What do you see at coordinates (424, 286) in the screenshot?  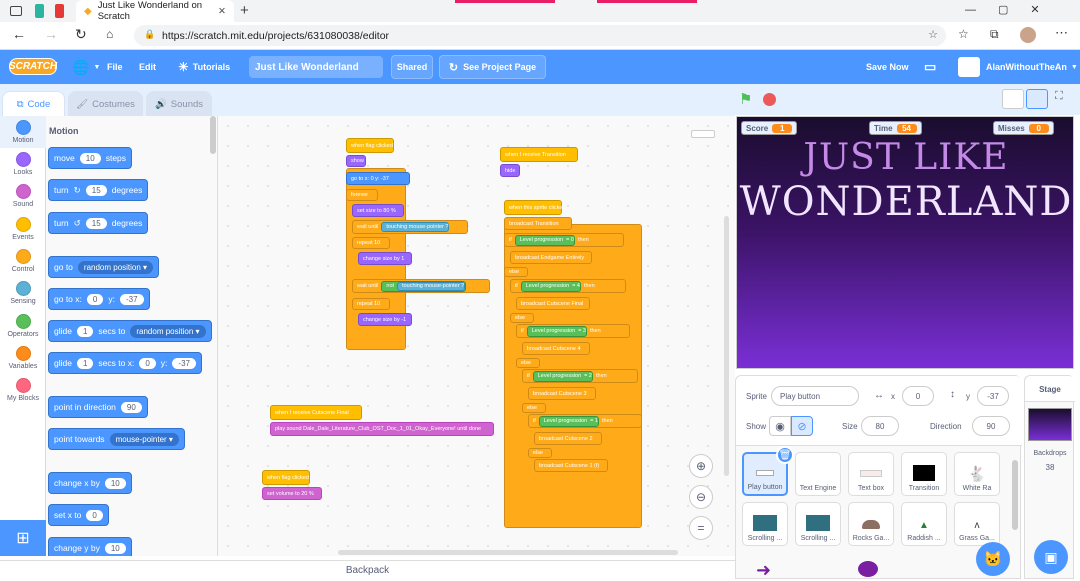 I see `not-block: not touching mouse-pointer ?` at bounding box center [424, 286].